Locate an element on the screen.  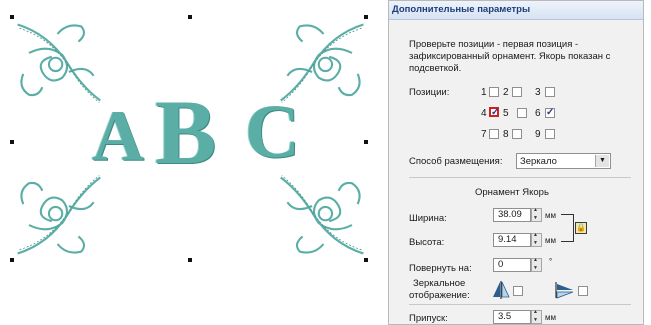
ornament-bottom-right is located at coordinates (323, 215).